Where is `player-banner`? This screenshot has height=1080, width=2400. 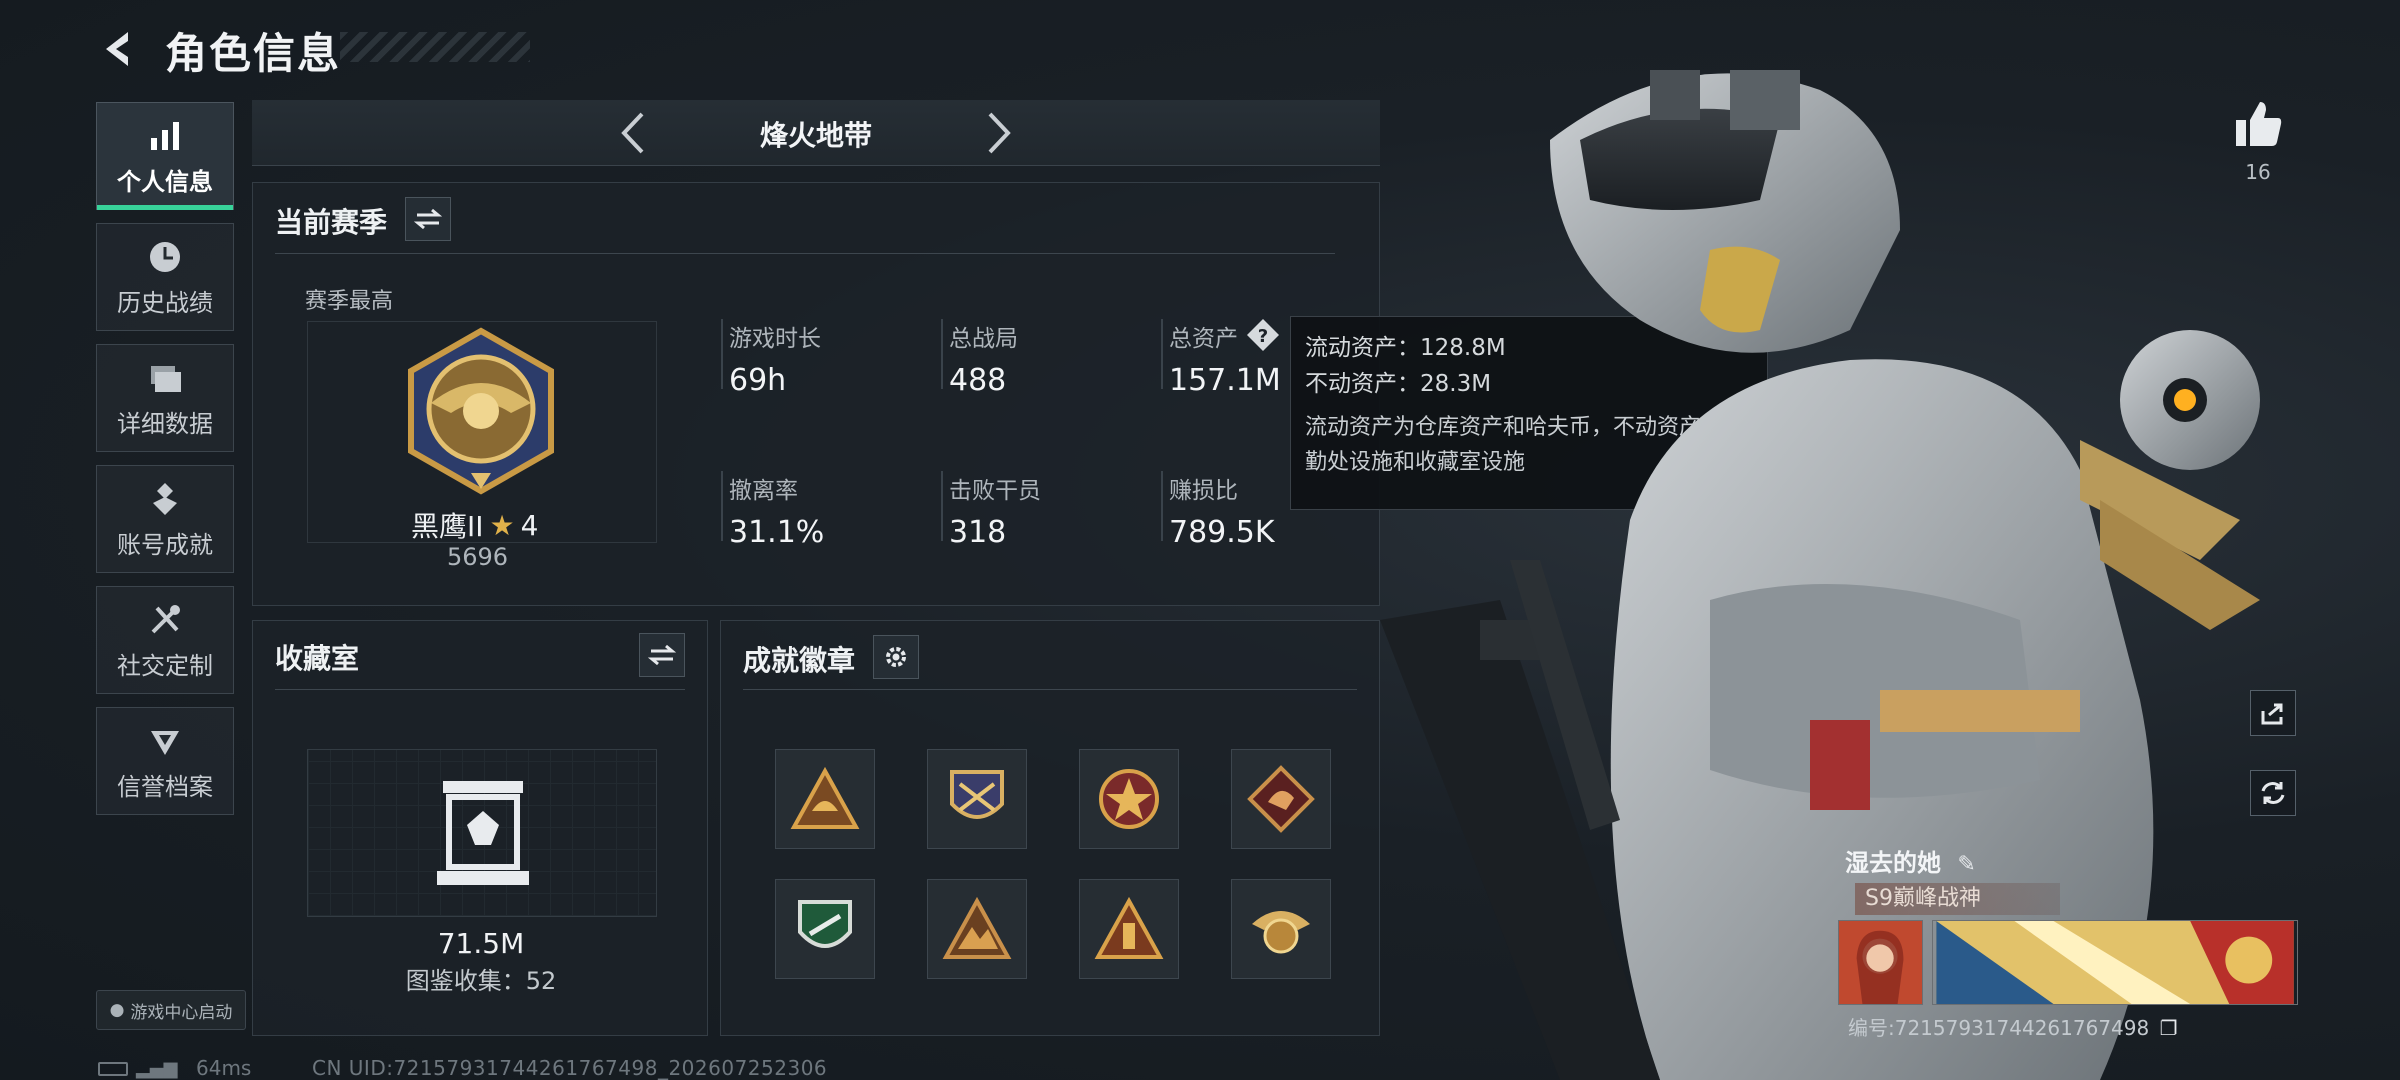 player-banner is located at coordinates (2115, 962).